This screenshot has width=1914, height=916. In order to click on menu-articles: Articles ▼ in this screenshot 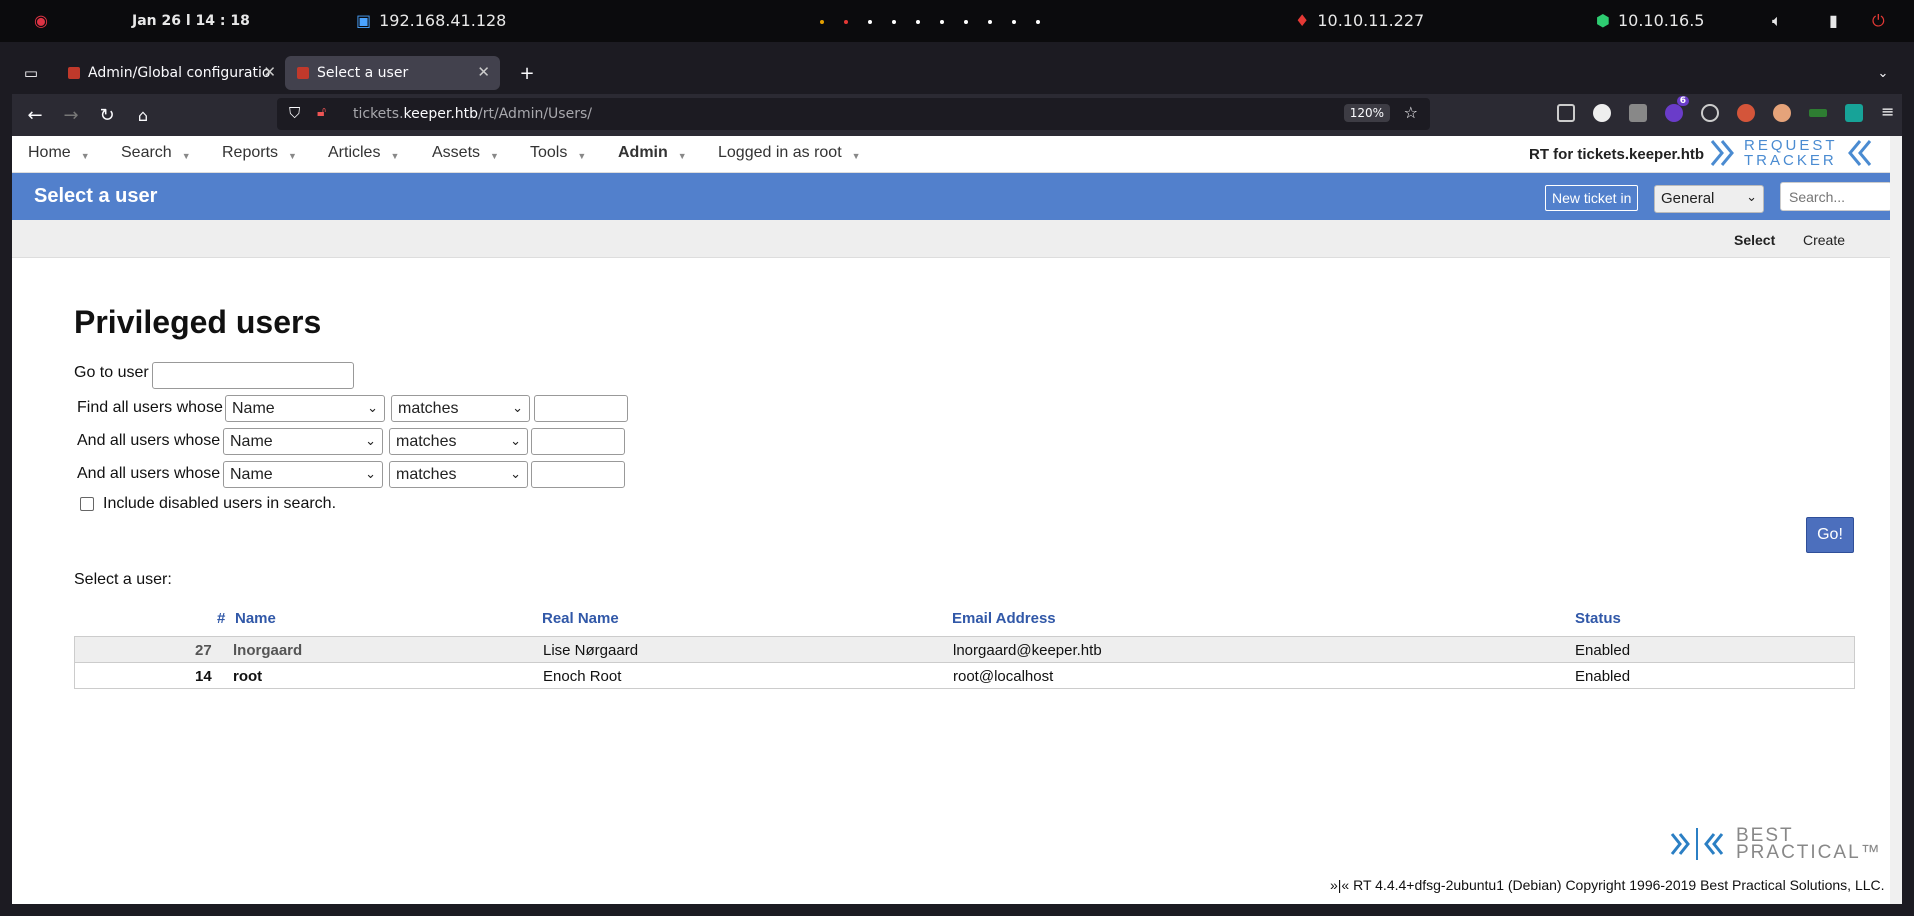, I will do `click(363, 153)`.